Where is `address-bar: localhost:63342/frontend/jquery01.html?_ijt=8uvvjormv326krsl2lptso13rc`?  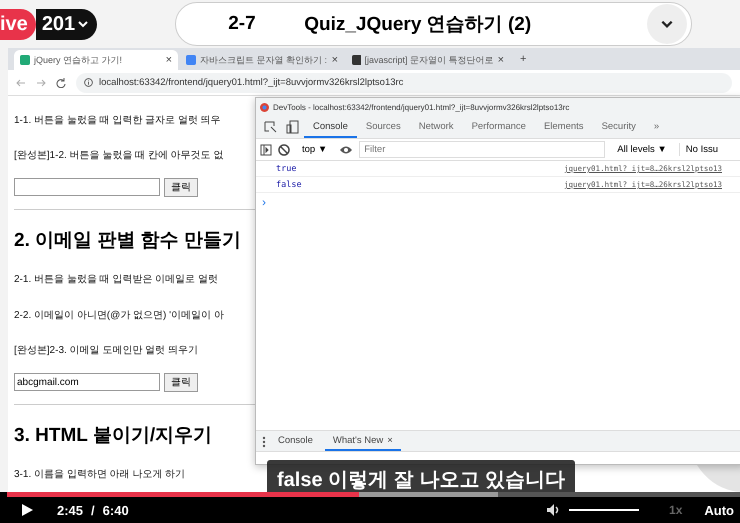
address-bar: localhost:63342/frontend/jquery01.html?_ijt=8uvvjormv326krsl2lptso13rc is located at coordinates (404, 82).